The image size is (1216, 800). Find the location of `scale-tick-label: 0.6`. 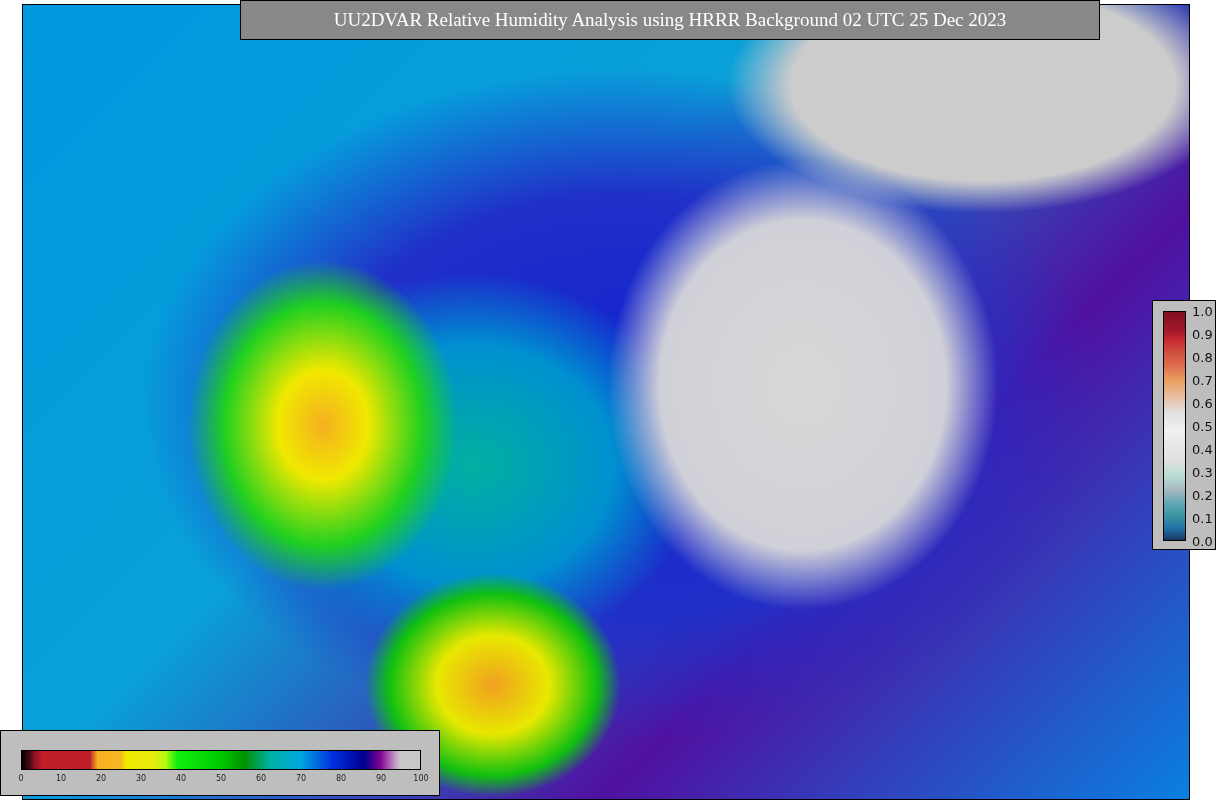

scale-tick-label: 0.6 is located at coordinates (1202, 403).